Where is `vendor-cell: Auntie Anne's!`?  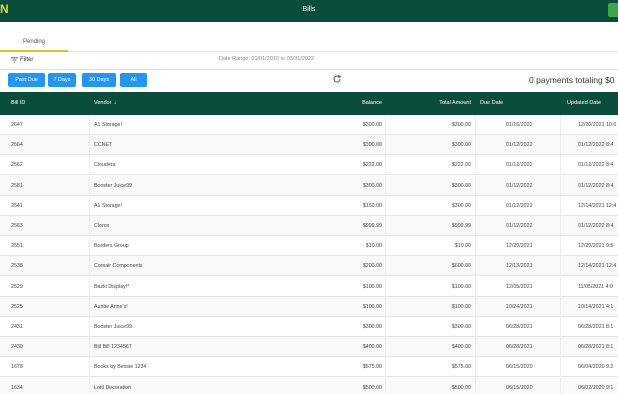
vendor-cell: Auntie Anne's! is located at coordinates (111, 306).